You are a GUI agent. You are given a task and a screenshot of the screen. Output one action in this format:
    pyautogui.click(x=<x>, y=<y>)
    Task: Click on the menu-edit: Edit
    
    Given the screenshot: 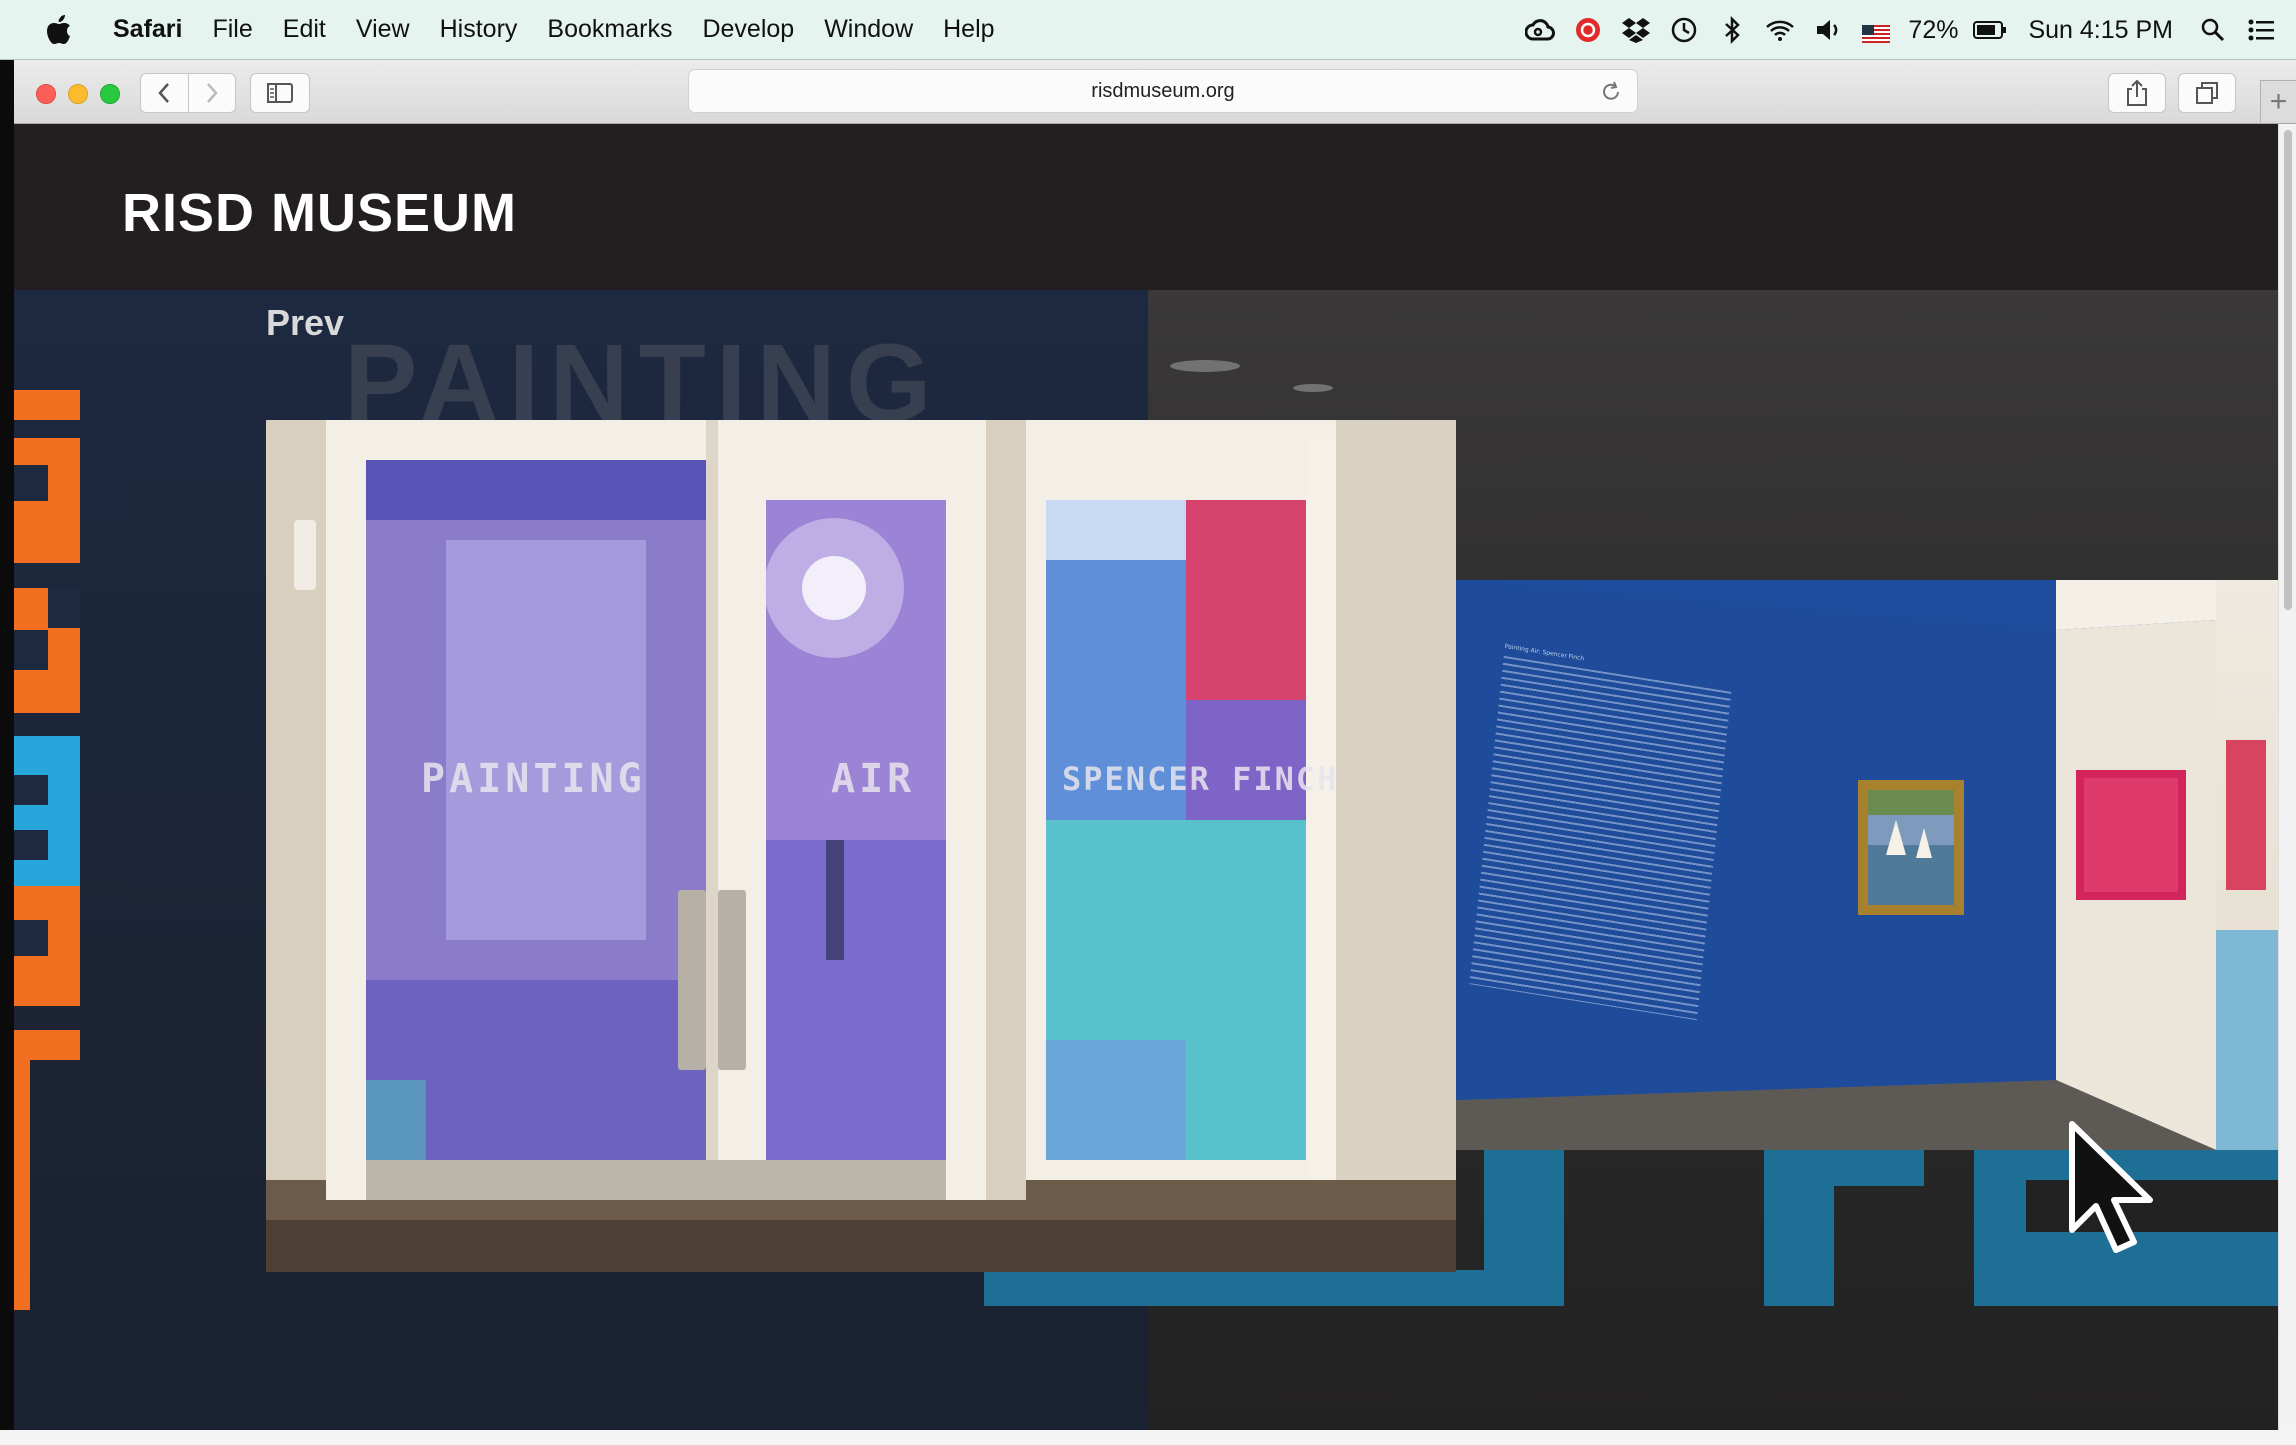 What is the action you would take?
    pyautogui.click(x=304, y=30)
    